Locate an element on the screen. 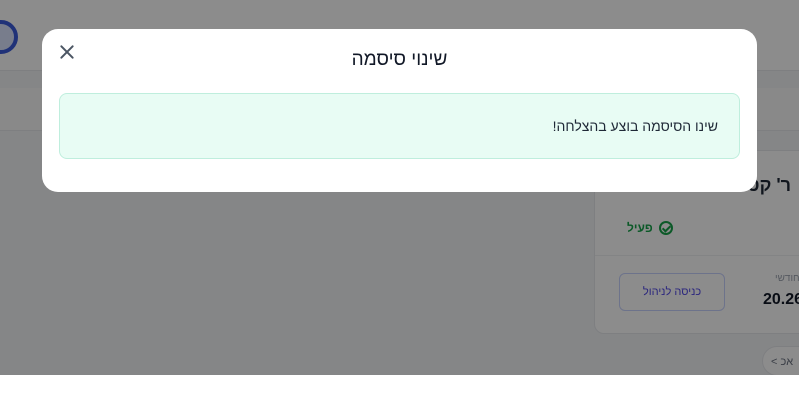 The height and width of the screenshot is (400, 799). success-message: שינו הסיסמה בוצע בהצלחה! is located at coordinates (635, 126).